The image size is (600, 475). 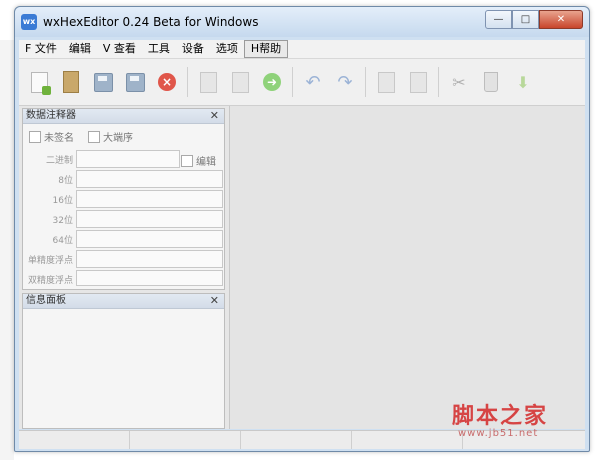 I want to click on watermark-logo: 脚本之家, so click(x=500, y=416).